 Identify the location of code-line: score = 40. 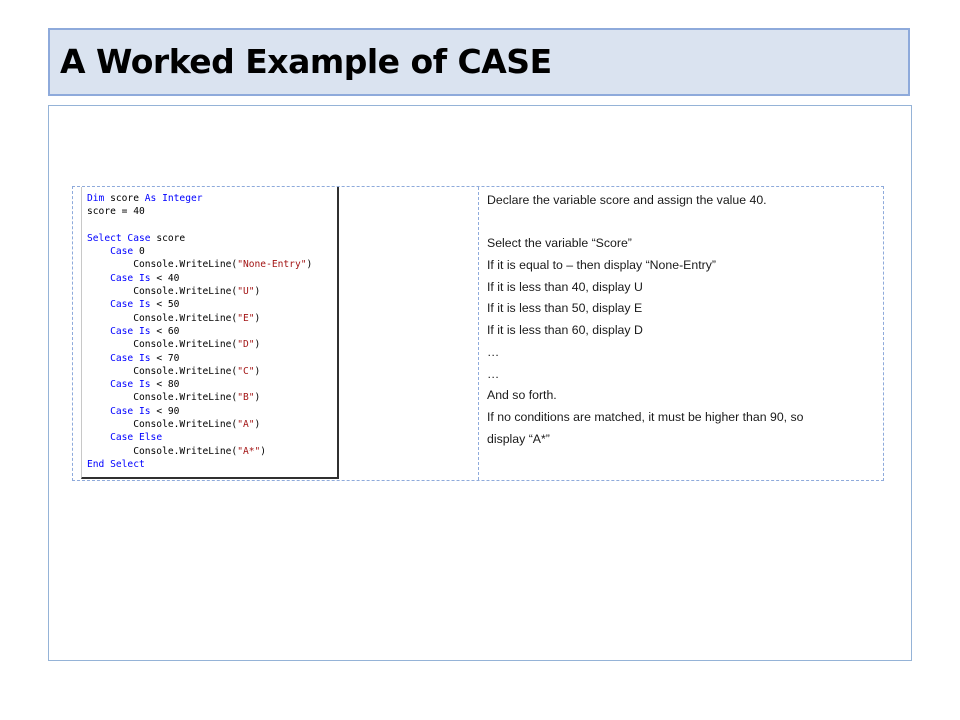
(212, 211).